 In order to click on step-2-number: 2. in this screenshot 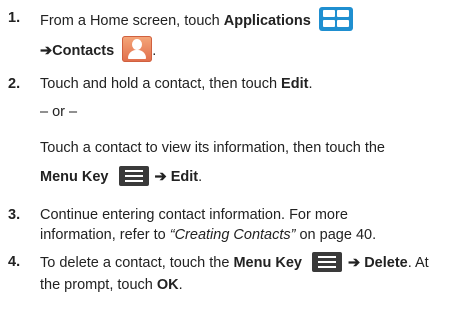, I will do `click(14, 84)`.